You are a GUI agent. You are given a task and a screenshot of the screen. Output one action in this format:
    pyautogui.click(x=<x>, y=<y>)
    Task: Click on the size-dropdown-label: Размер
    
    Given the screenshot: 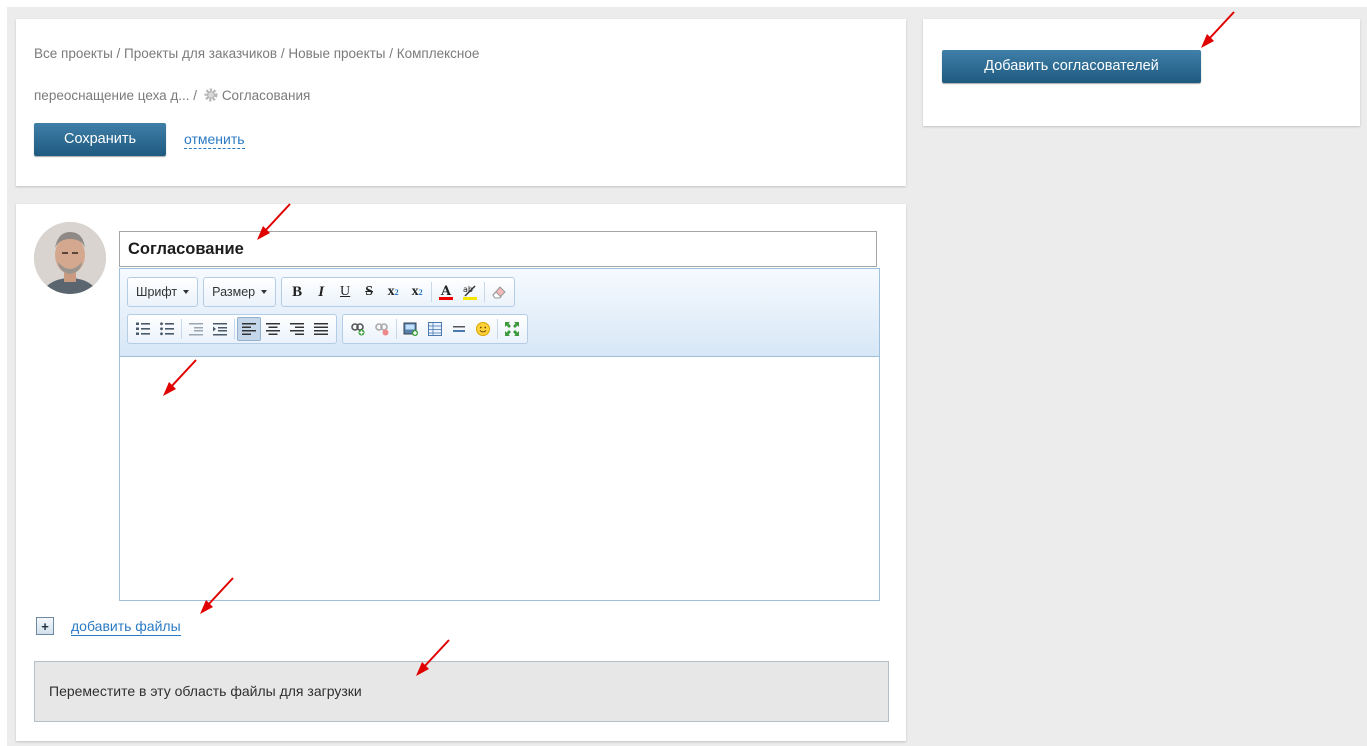 What is the action you would take?
    pyautogui.click(x=234, y=292)
    